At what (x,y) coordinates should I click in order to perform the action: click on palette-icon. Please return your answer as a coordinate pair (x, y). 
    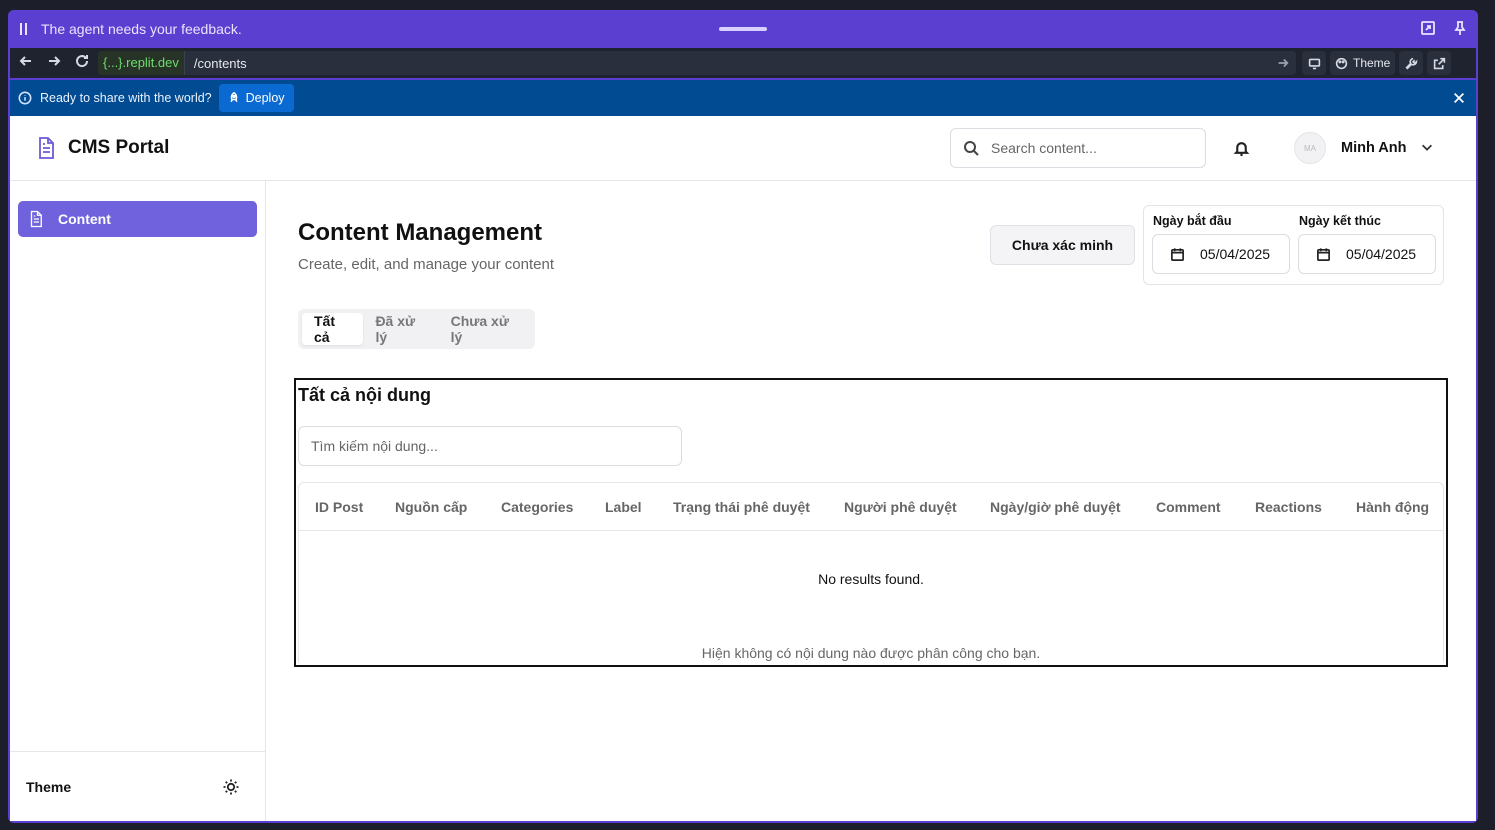
    Looking at the image, I should click on (1341, 63).